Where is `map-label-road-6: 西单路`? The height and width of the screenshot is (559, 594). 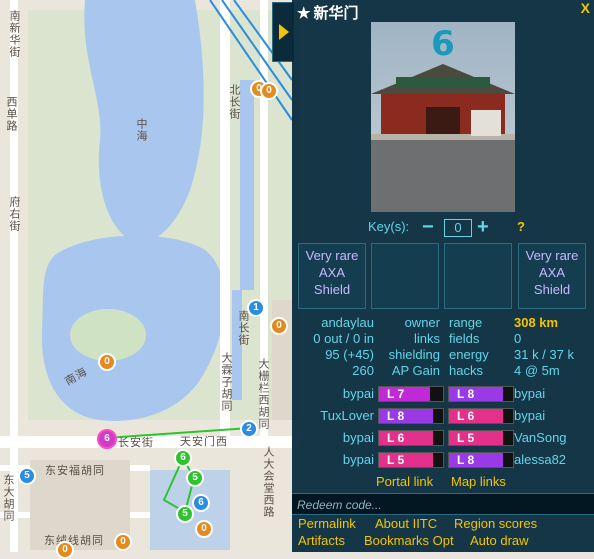
map-label-road-6: 西单路 is located at coordinates (11, 114).